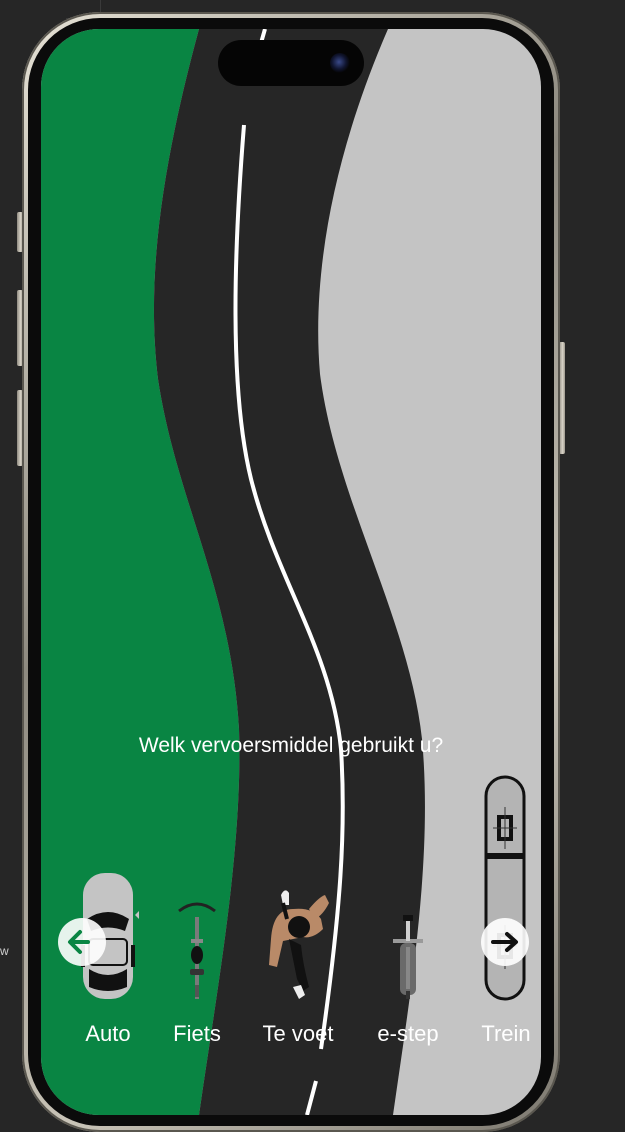  I want to click on option-label: e-step, so click(408, 1033).